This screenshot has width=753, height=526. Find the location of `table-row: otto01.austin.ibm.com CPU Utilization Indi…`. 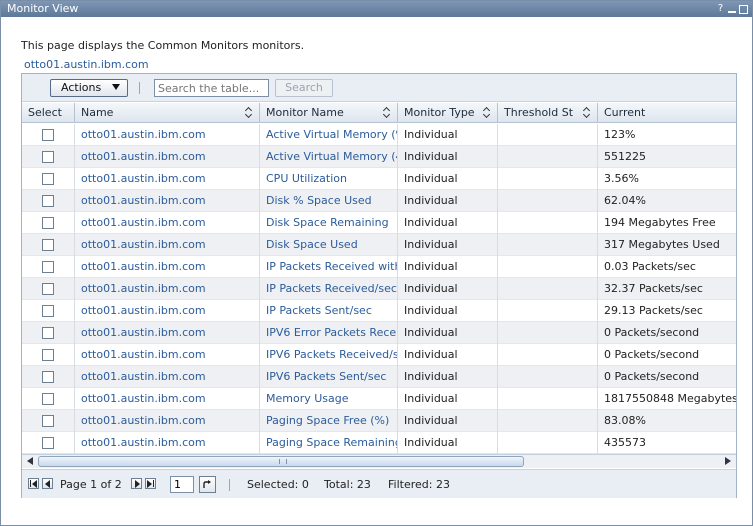

table-row: otto01.austin.ibm.com CPU Utilization Indi… is located at coordinates (379, 179).